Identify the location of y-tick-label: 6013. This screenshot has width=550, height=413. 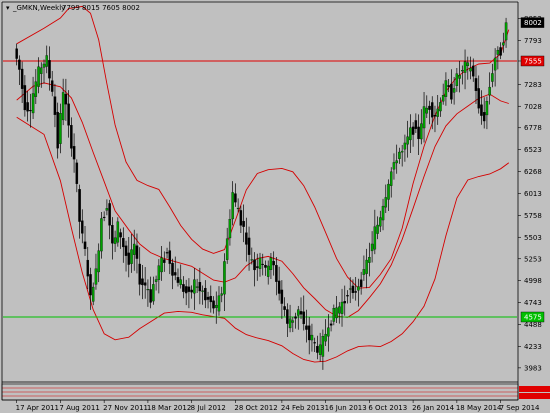
(533, 194).